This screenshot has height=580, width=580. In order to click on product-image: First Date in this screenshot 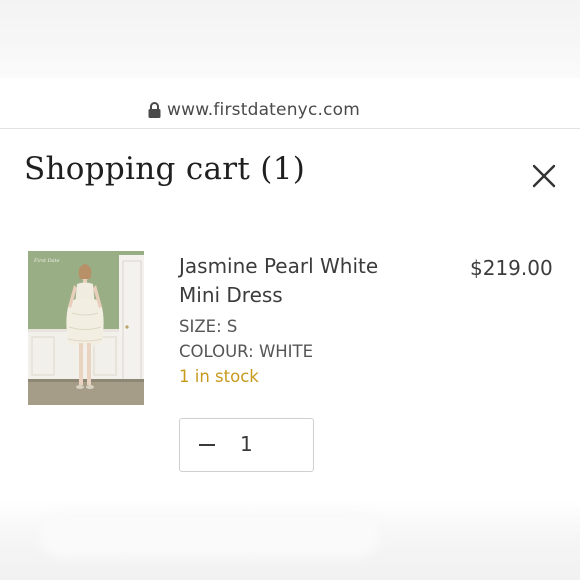, I will do `click(86, 328)`.